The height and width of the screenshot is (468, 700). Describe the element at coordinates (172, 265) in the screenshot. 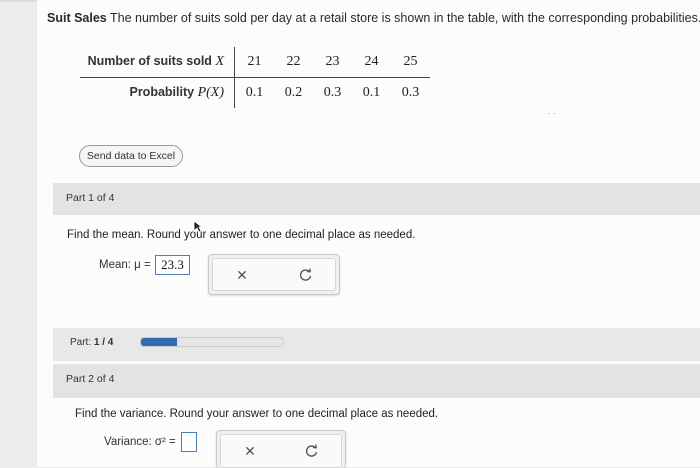

I see `mean-input: 23.3` at that location.